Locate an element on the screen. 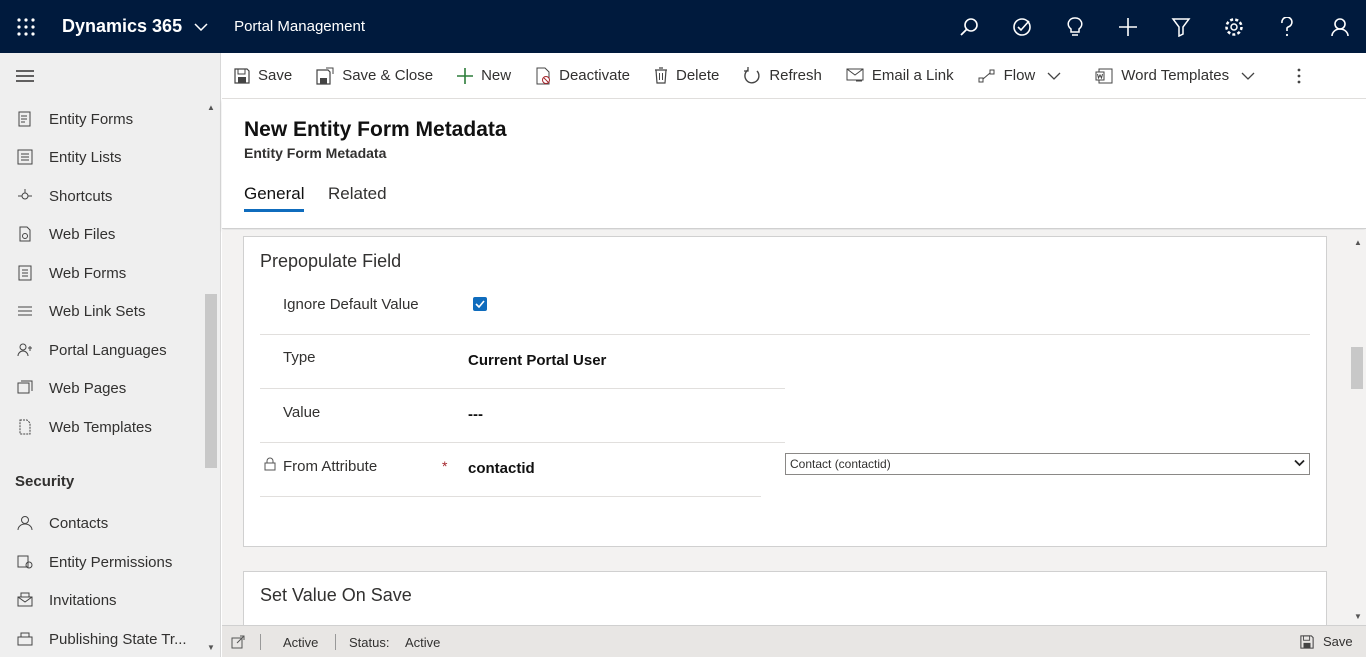 This screenshot has height=657, width=1366. value-field: --- is located at coordinates (475, 414).